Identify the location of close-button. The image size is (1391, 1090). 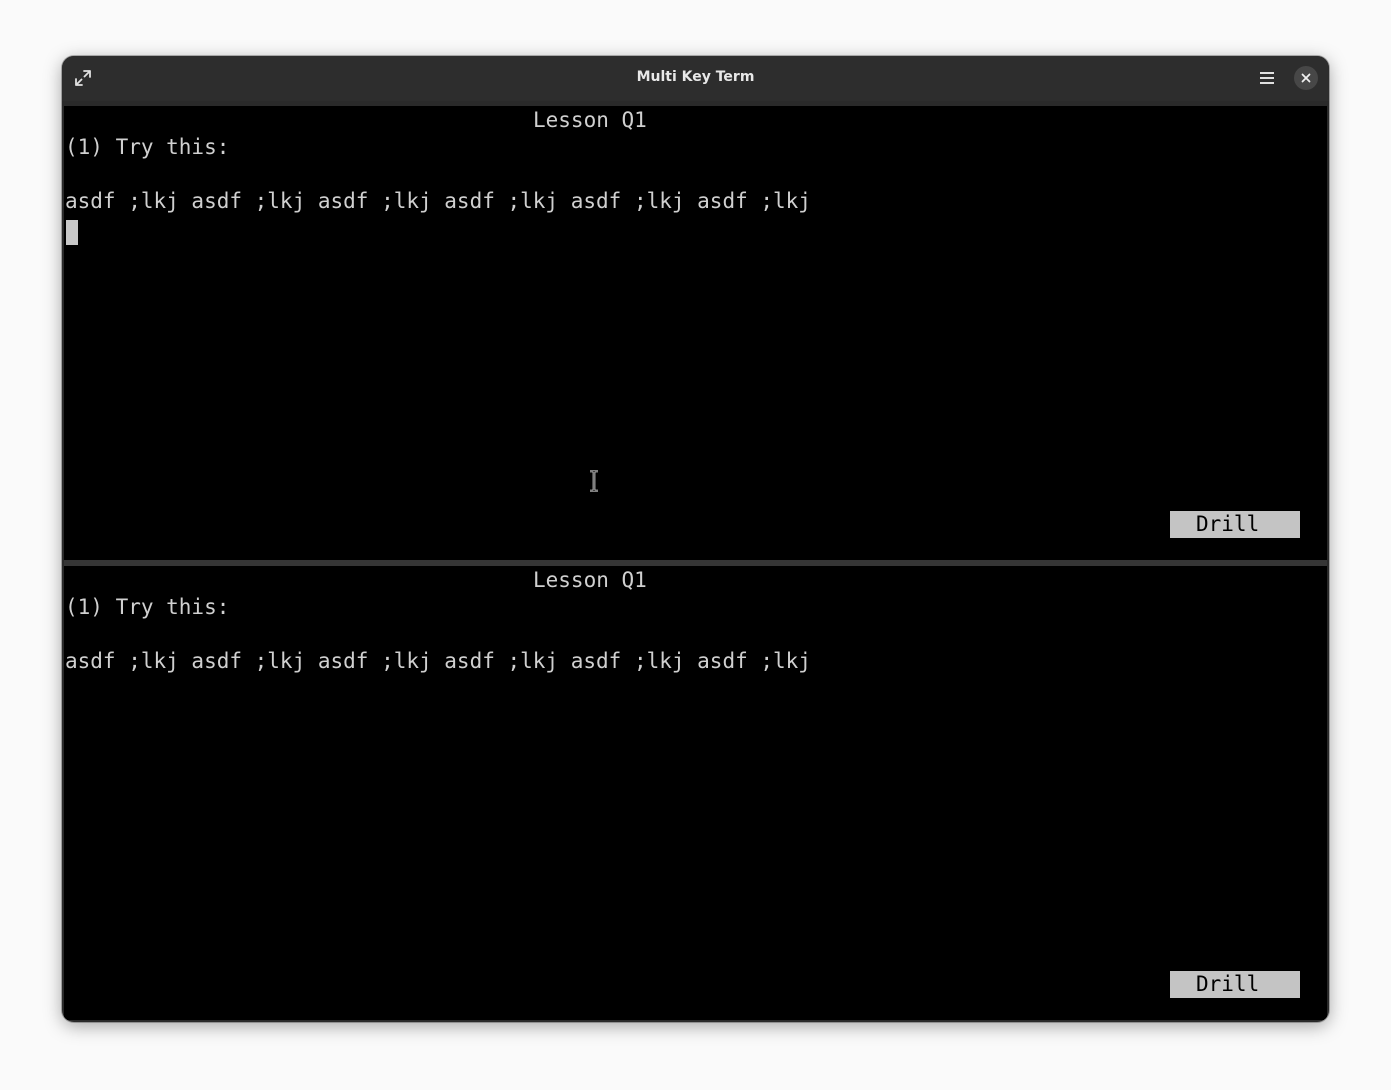
(1306, 78).